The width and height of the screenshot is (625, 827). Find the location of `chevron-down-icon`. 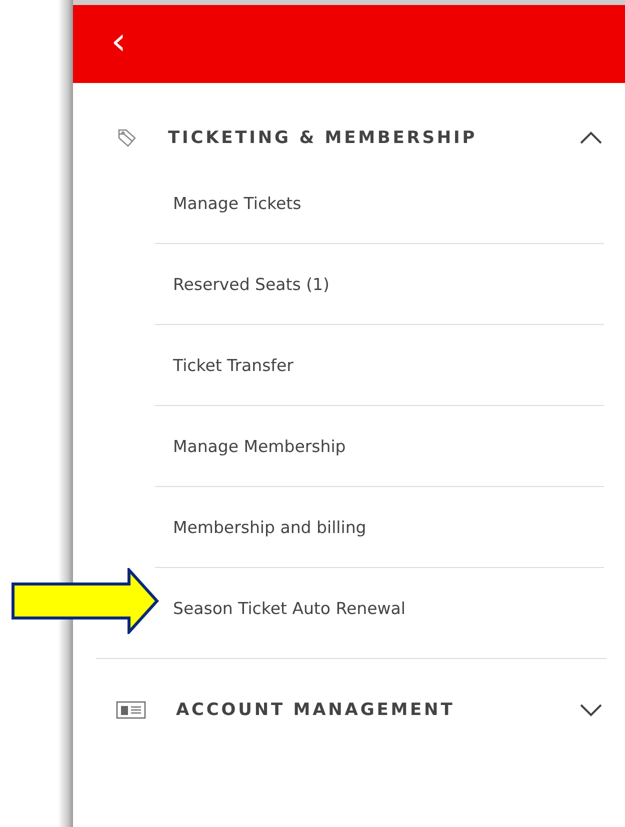

chevron-down-icon is located at coordinates (591, 710).